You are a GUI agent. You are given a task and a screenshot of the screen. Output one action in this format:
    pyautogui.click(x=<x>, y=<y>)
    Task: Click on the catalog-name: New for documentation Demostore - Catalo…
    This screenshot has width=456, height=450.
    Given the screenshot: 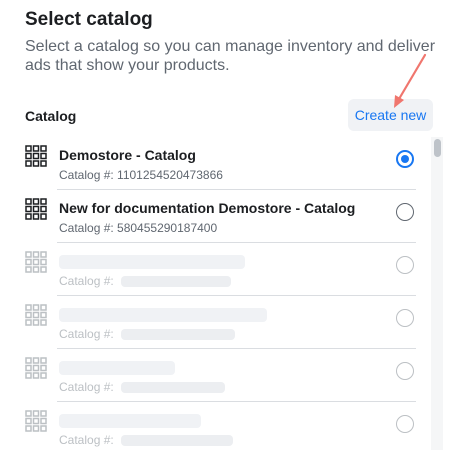 What is the action you would take?
    pyautogui.click(x=207, y=208)
    